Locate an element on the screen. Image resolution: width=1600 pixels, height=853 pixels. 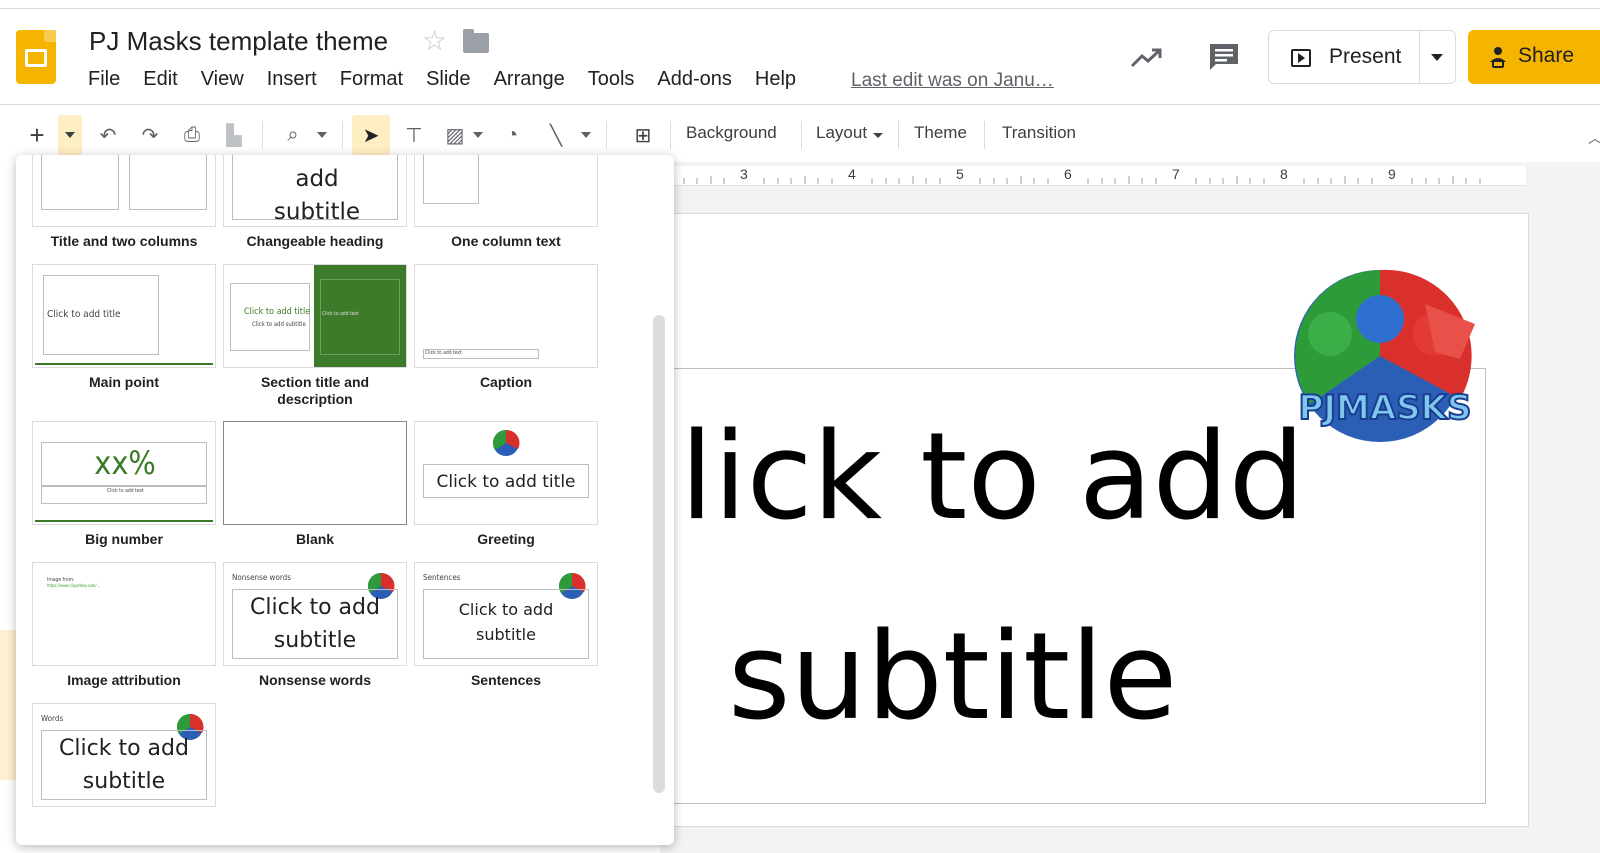
popup-scrollbar is located at coordinates (659, 554).